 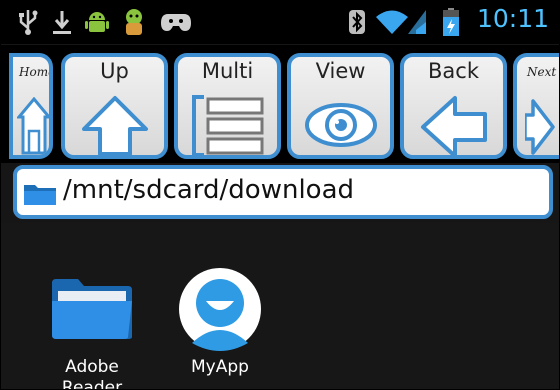 What do you see at coordinates (92, 373) in the screenshot?
I see `file-name: Adobe Reader` at bounding box center [92, 373].